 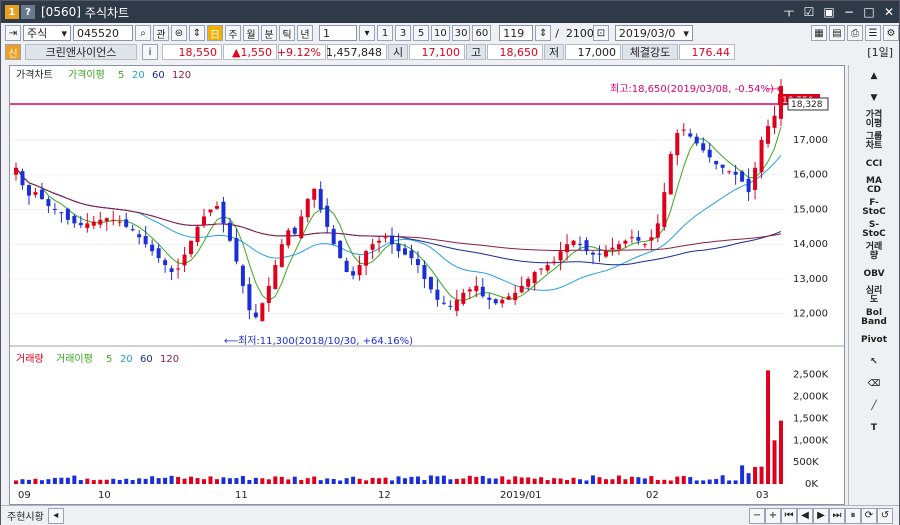 What do you see at coordinates (789, 12) in the screenshot?
I see `pin-icon: ㅜ` at bounding box center [789, 12].